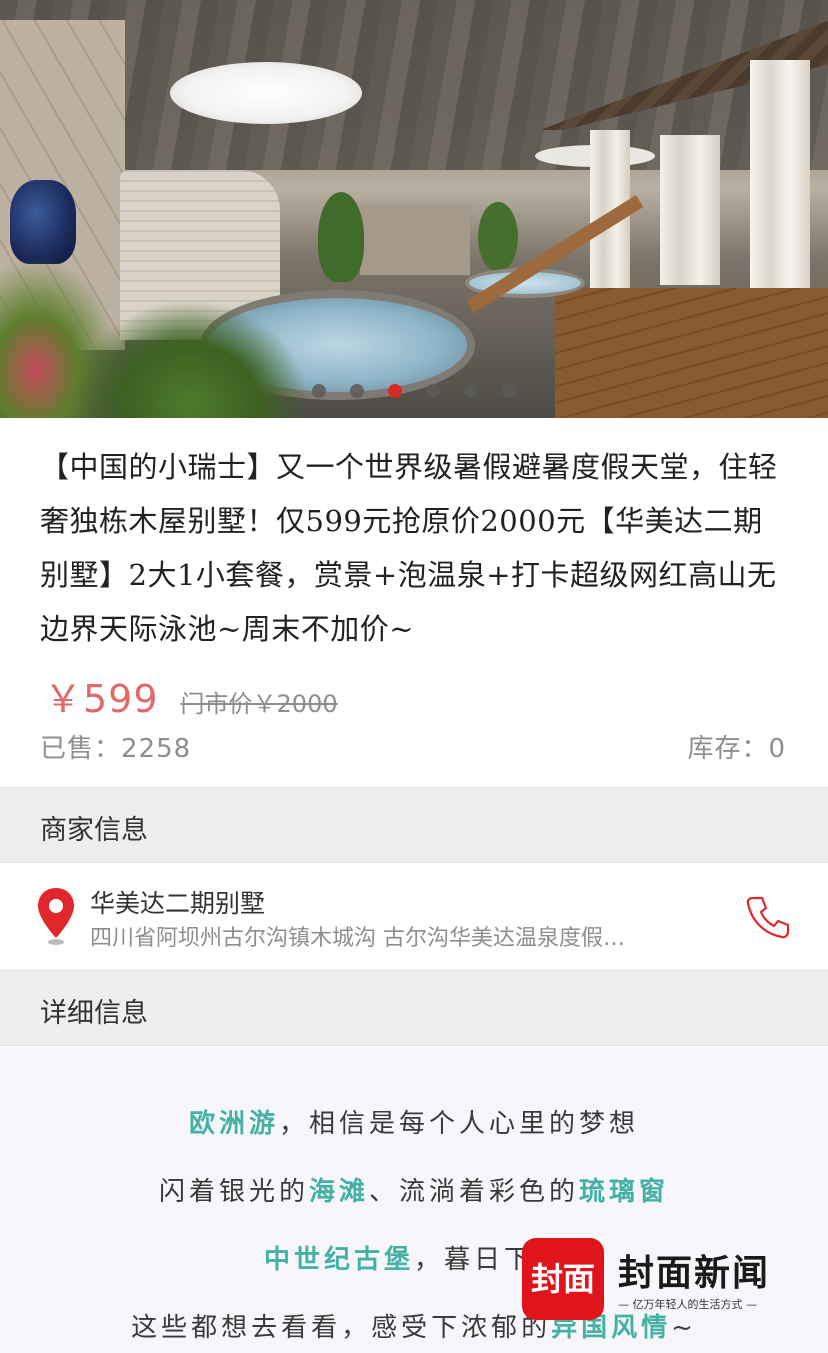 This screenshot has height=1353, width=828. Describe the element at coordinates (338, 1260) in the screenshot. I see `highlight-text: 中世纪古堡` at that location.